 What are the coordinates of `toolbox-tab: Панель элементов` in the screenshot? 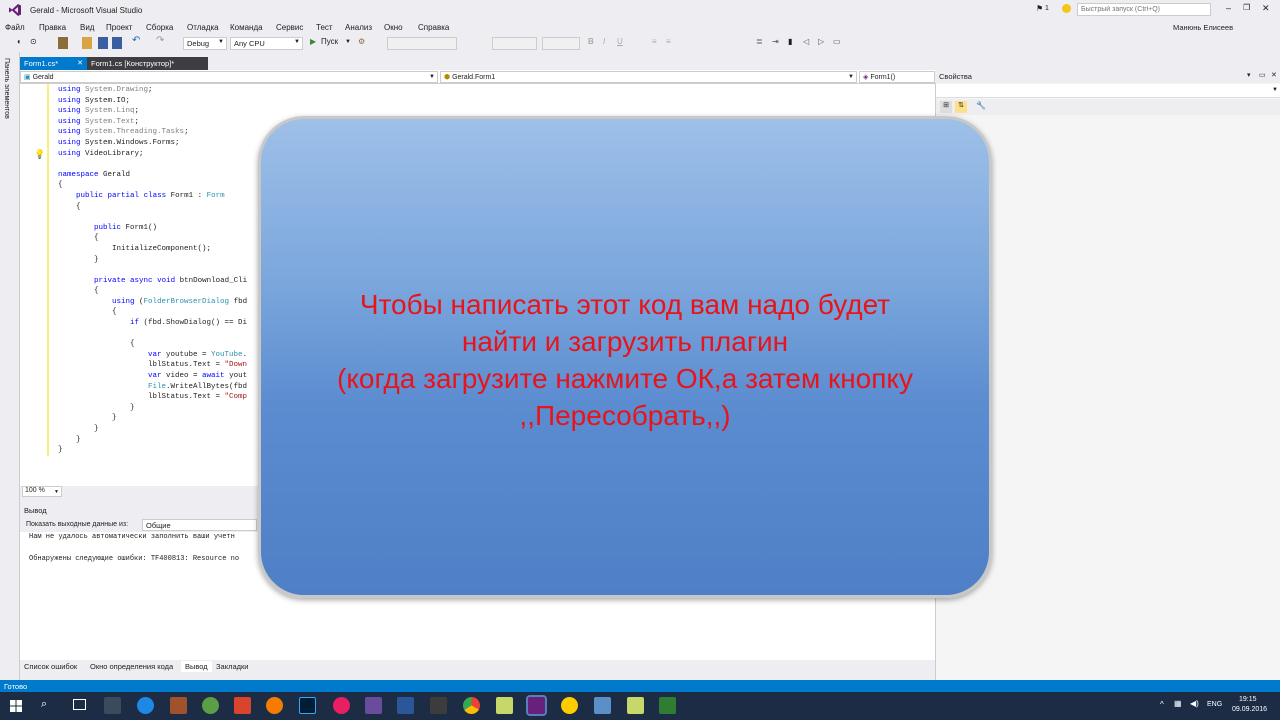 It's located at (6, 88).